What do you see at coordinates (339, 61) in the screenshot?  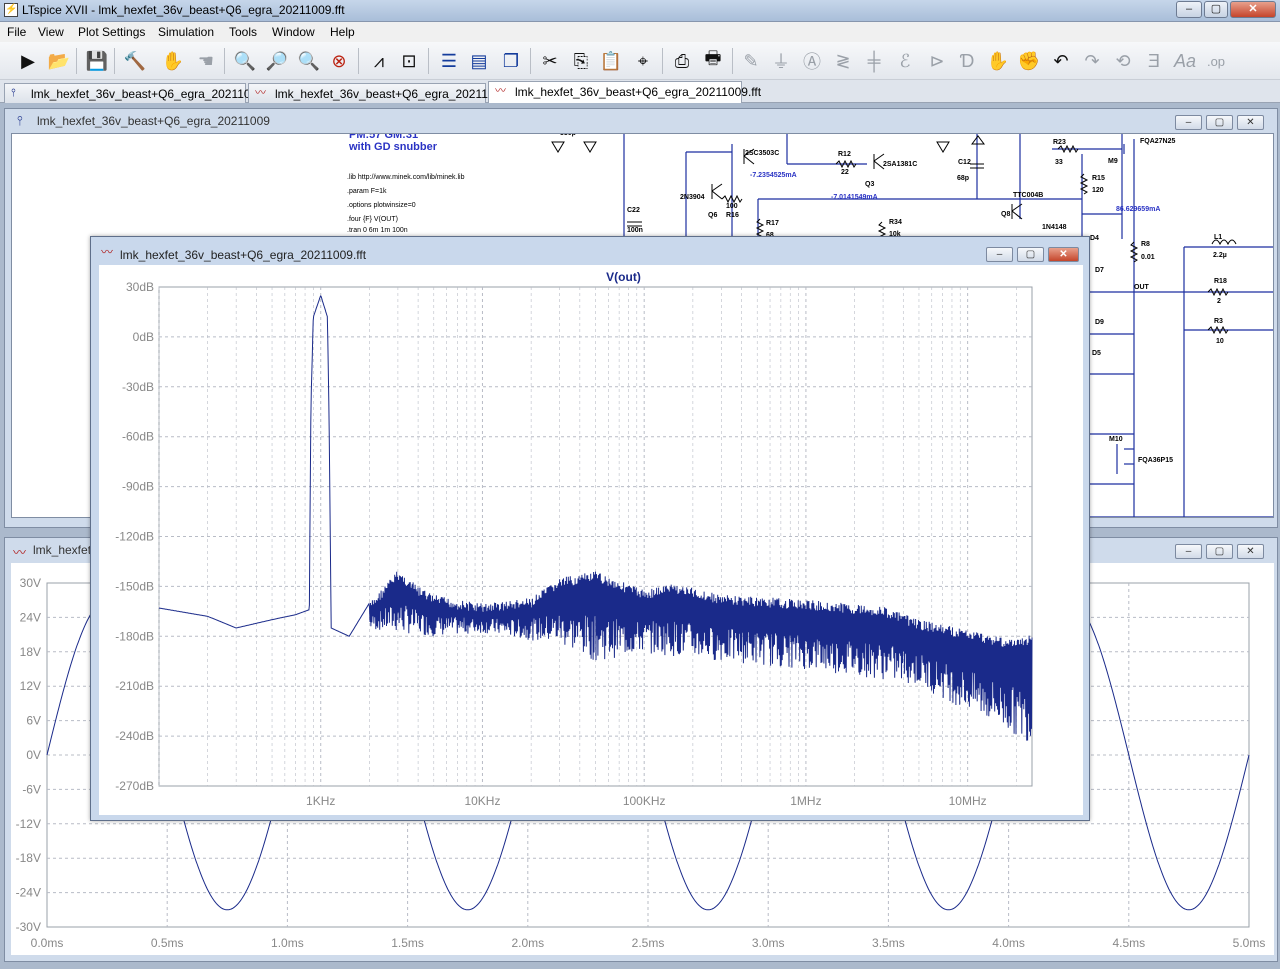 I see `zoom-cancel-icon: ⊗` at bounding box center [339, 61].